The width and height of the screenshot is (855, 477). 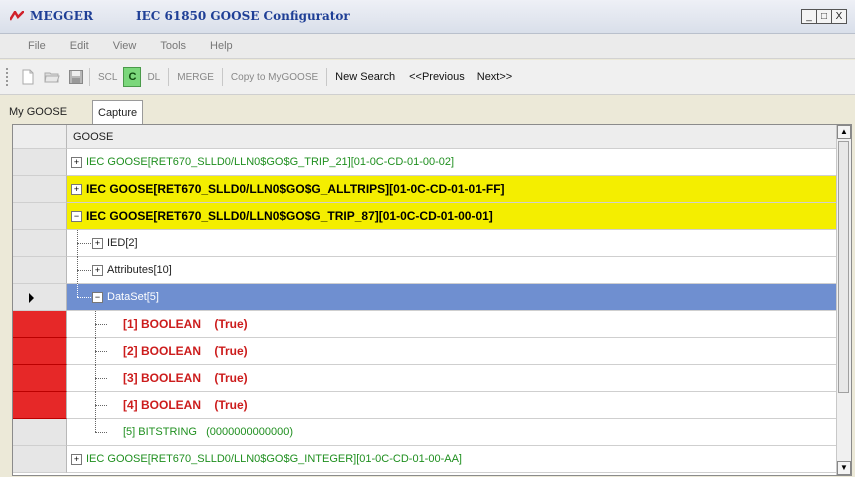 What do you see at coordinates (38, 112) in the screenshot?
I see `tab-my-goose: My GOOSE` at bounding box center [38, 112].